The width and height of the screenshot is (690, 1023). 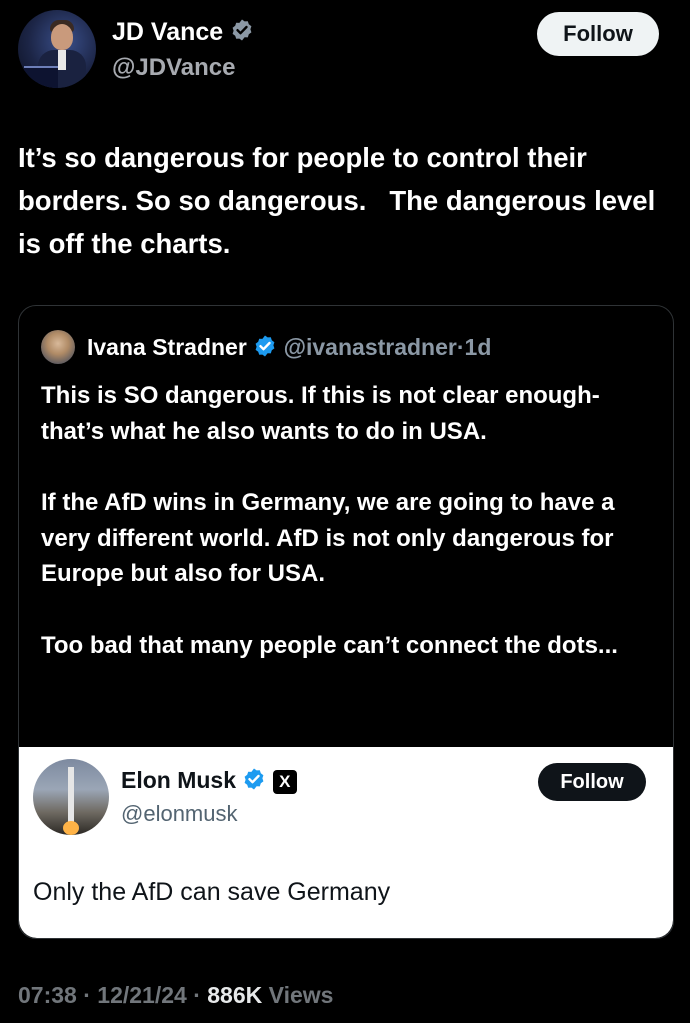 What do you see at coordinates (370, 347) in the screenshot?
I see `quote-author-handle: @ivanastradner` at bounding box center [370, 347].